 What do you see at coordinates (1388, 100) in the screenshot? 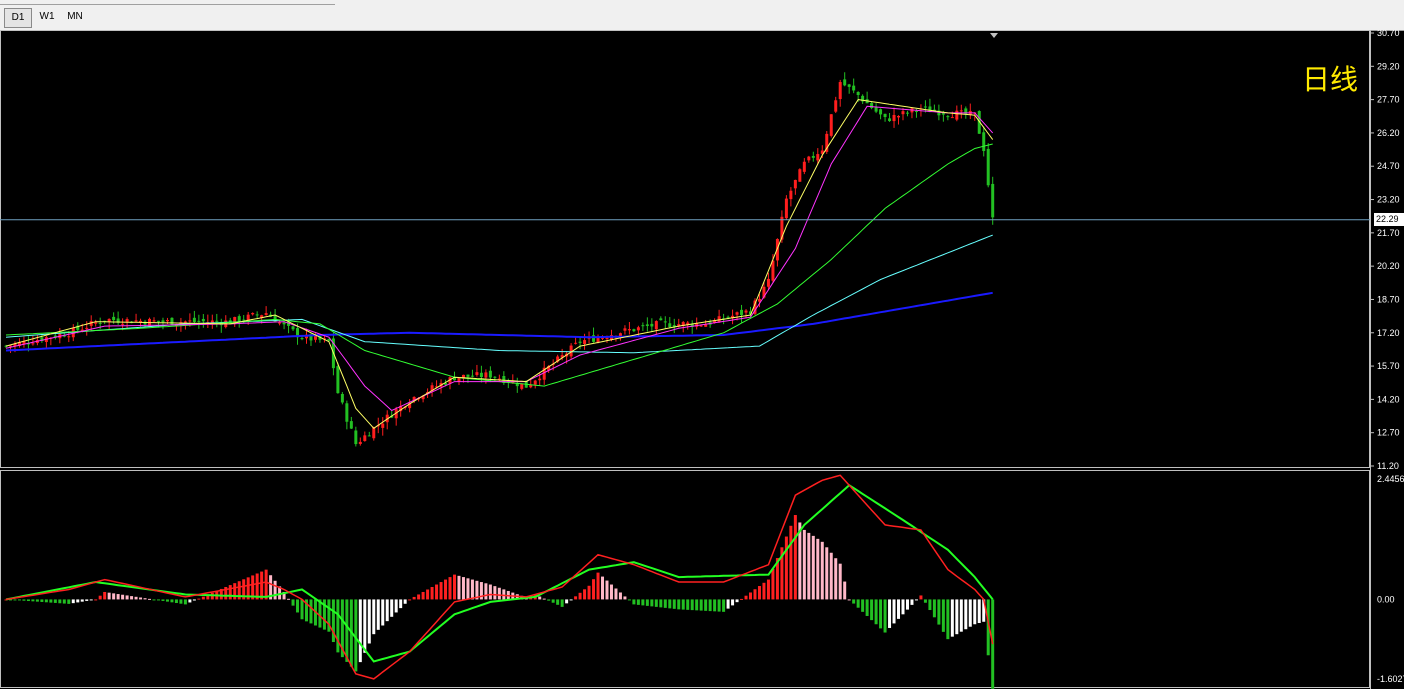
I see `price-tick-label: 27.70` at bounding box center [1388, 100].